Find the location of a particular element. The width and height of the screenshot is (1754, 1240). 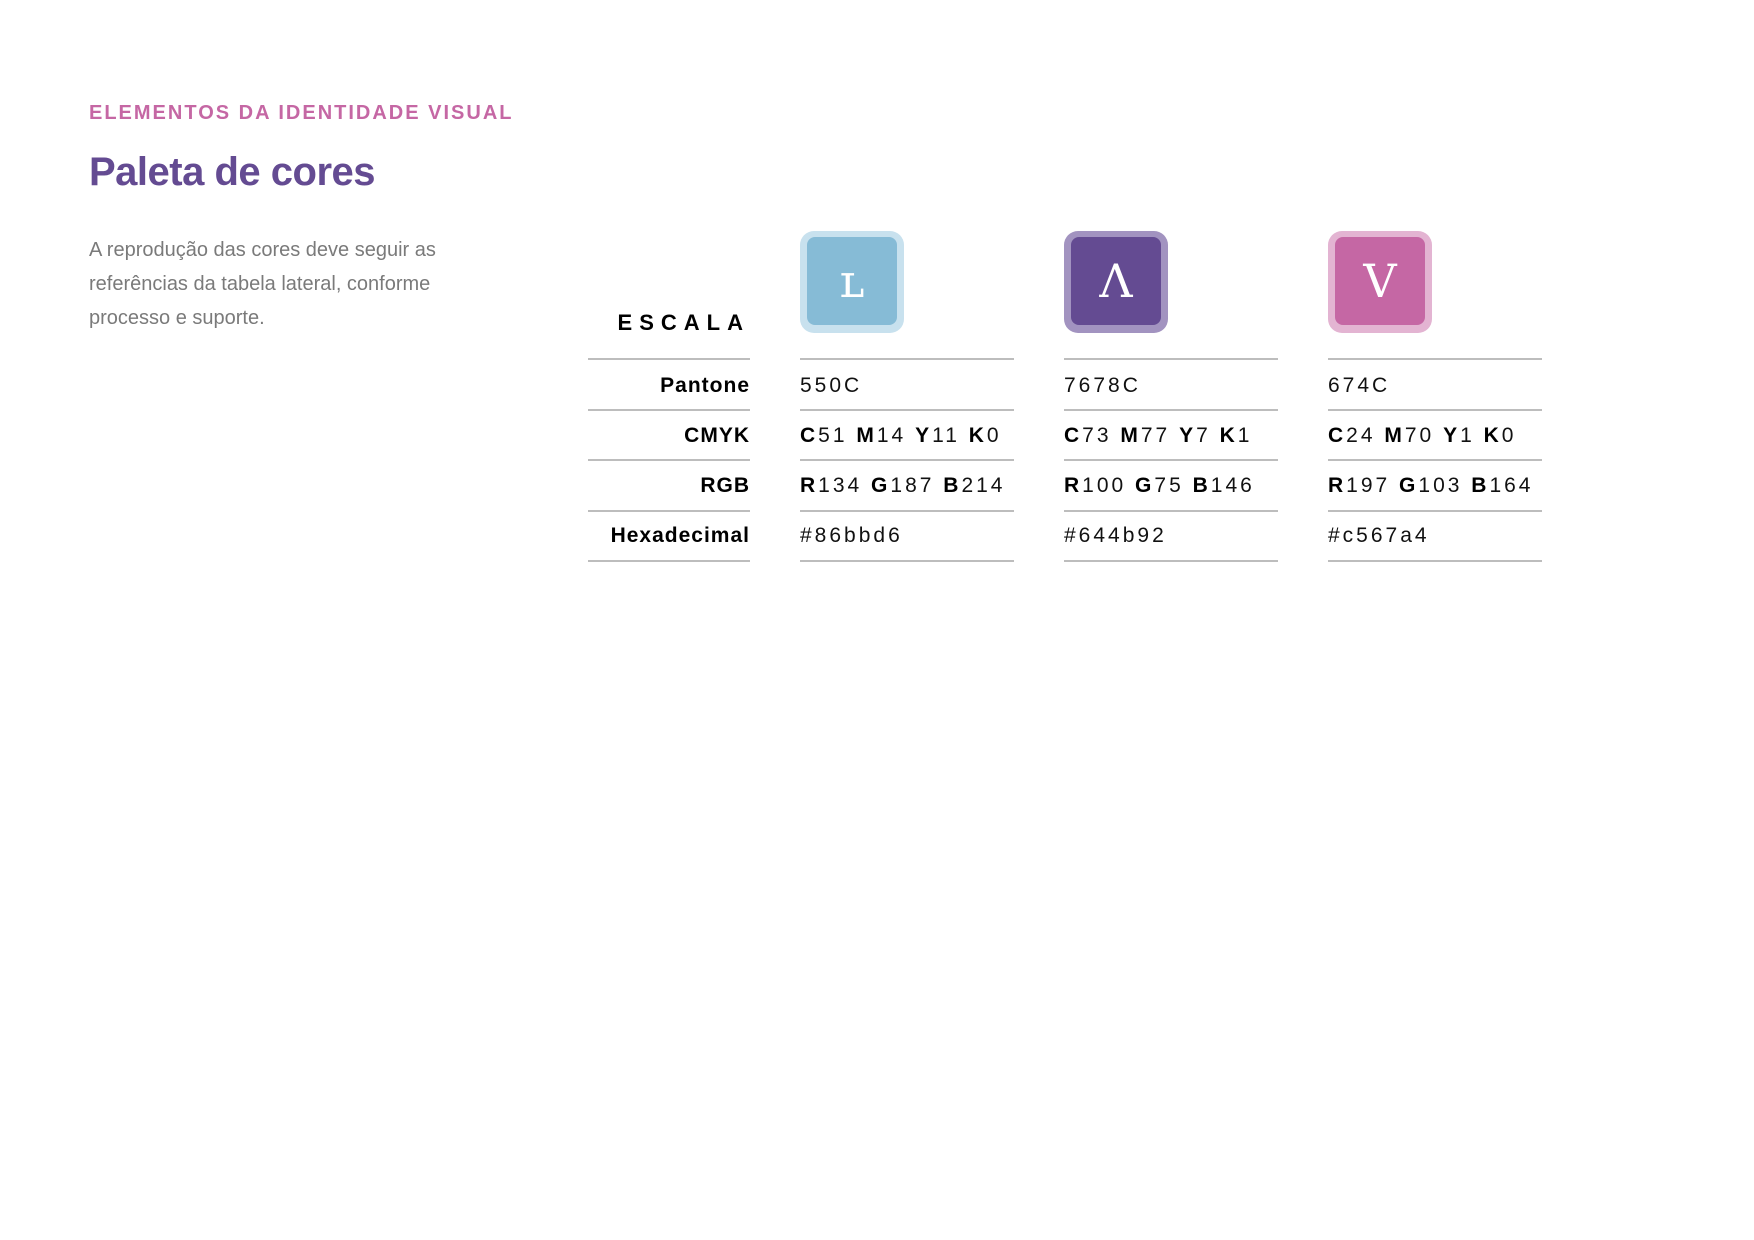

rgb-value: R100 G75 B146 is located at coordinates (1159, 486).